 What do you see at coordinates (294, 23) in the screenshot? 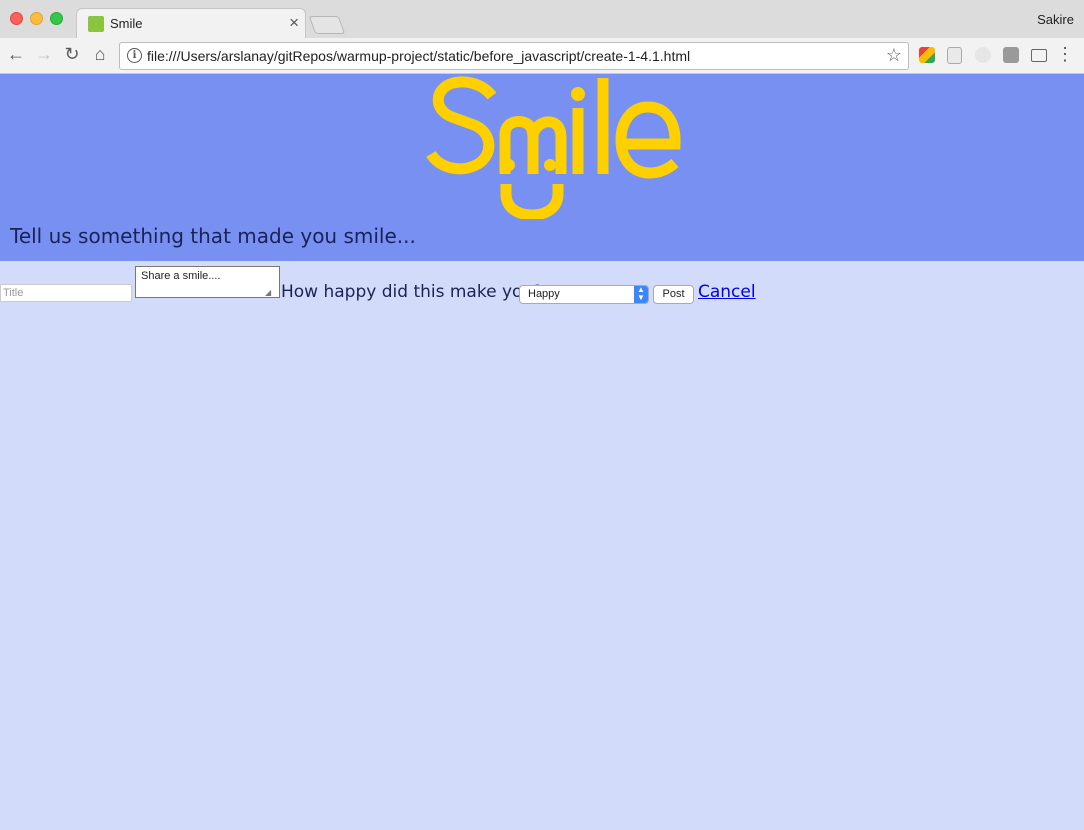
I see `tab-close-icon: ×` at bounding box center [294, 23].